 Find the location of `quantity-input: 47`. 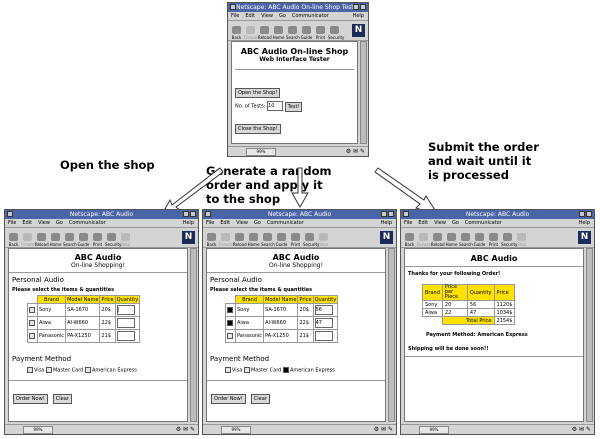

quantity-input: 47 is located at coordinates (323, 323).